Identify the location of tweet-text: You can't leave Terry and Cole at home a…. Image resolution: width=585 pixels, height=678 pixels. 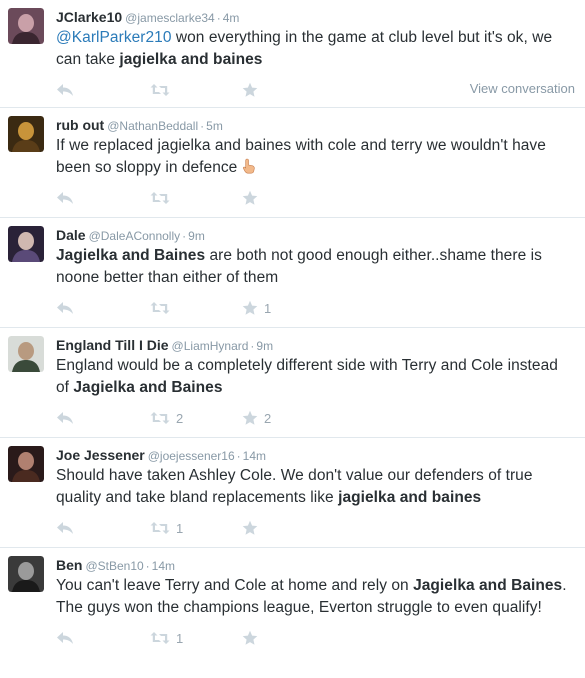
(315, 597).